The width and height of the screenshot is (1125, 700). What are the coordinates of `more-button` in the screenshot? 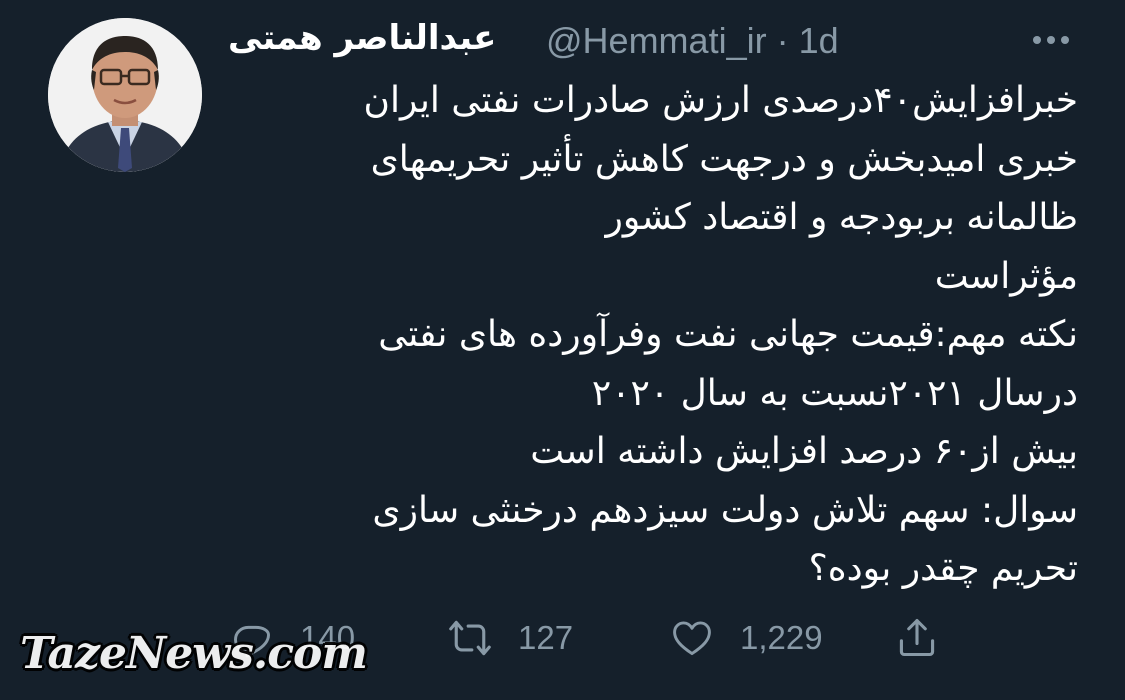 It's located at (1051, 38).